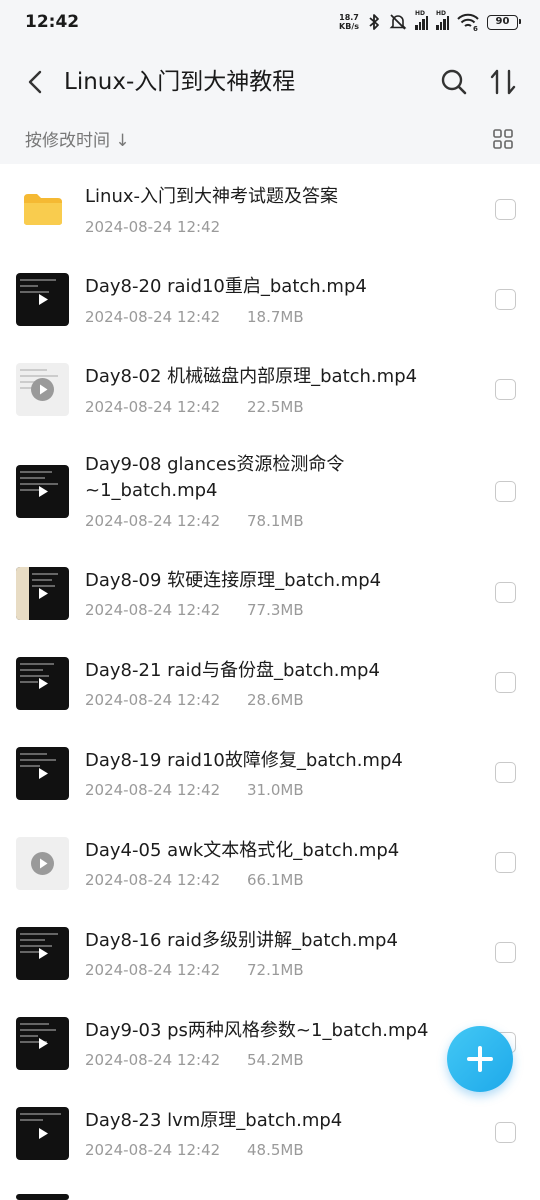 The height and width of the screenshot is (1200, 540). I want to click on file-size: 31.0MB, so click(275, 790).